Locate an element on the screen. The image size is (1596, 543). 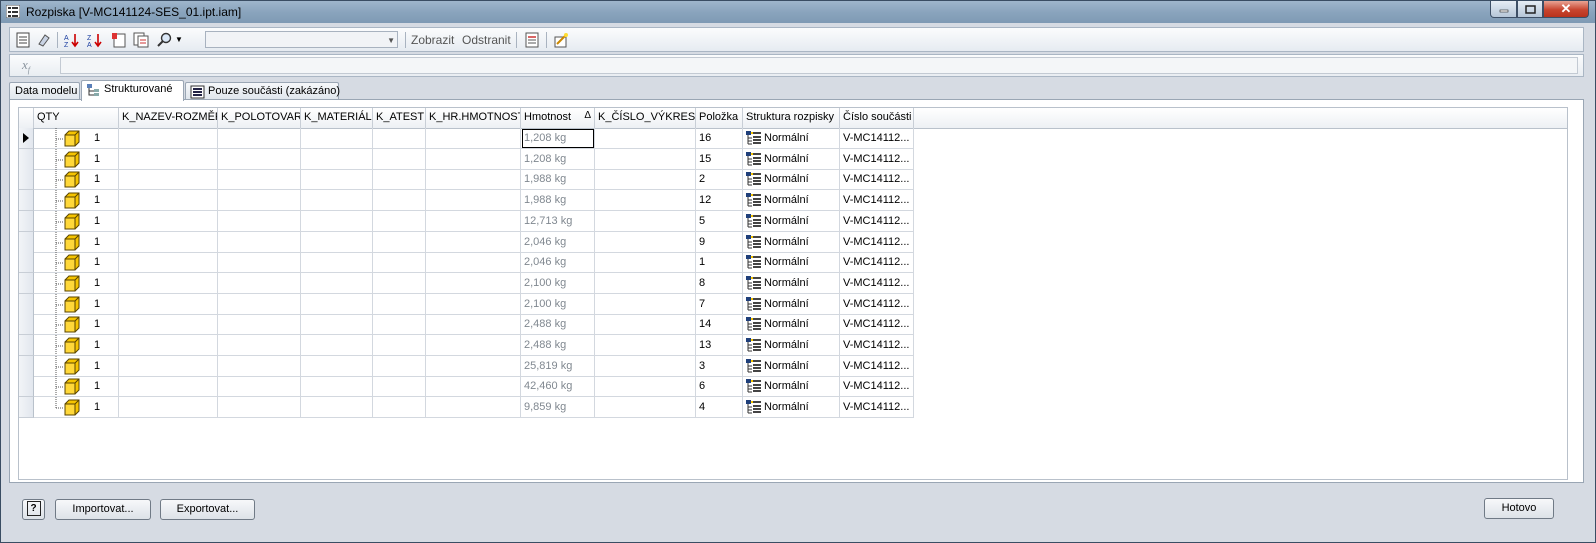
tab-model-data: Data modelu is located at coordinates (44, 91).